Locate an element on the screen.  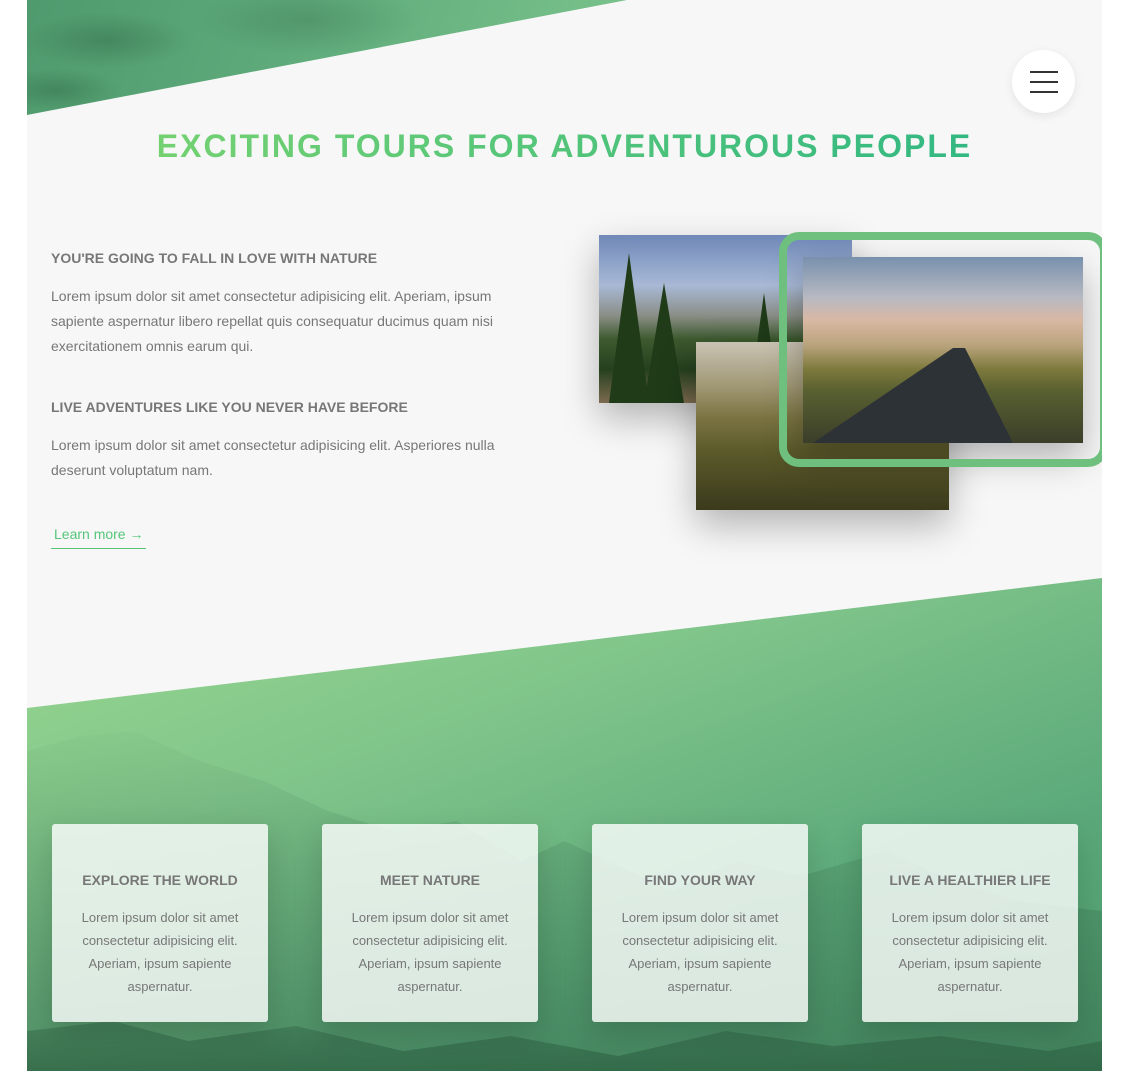
navigation-menu-button is located at coordinates (1043, 81).